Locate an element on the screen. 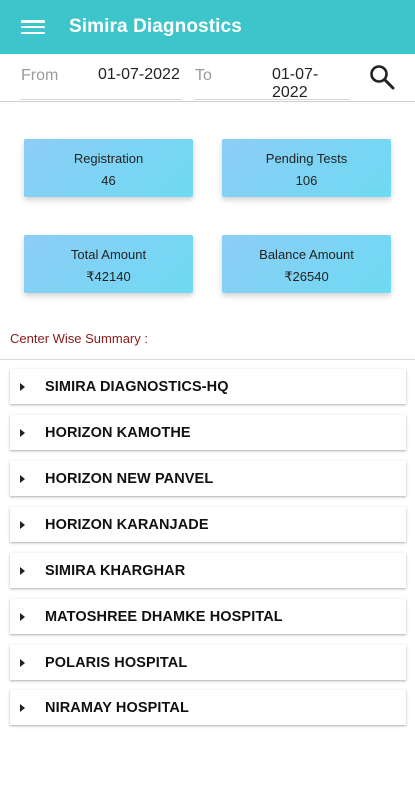 Image resolution: width=415 pixels, height=800 pixels. center-name: HORIZON NEW PANVEL is located at coordinates (129, 478).